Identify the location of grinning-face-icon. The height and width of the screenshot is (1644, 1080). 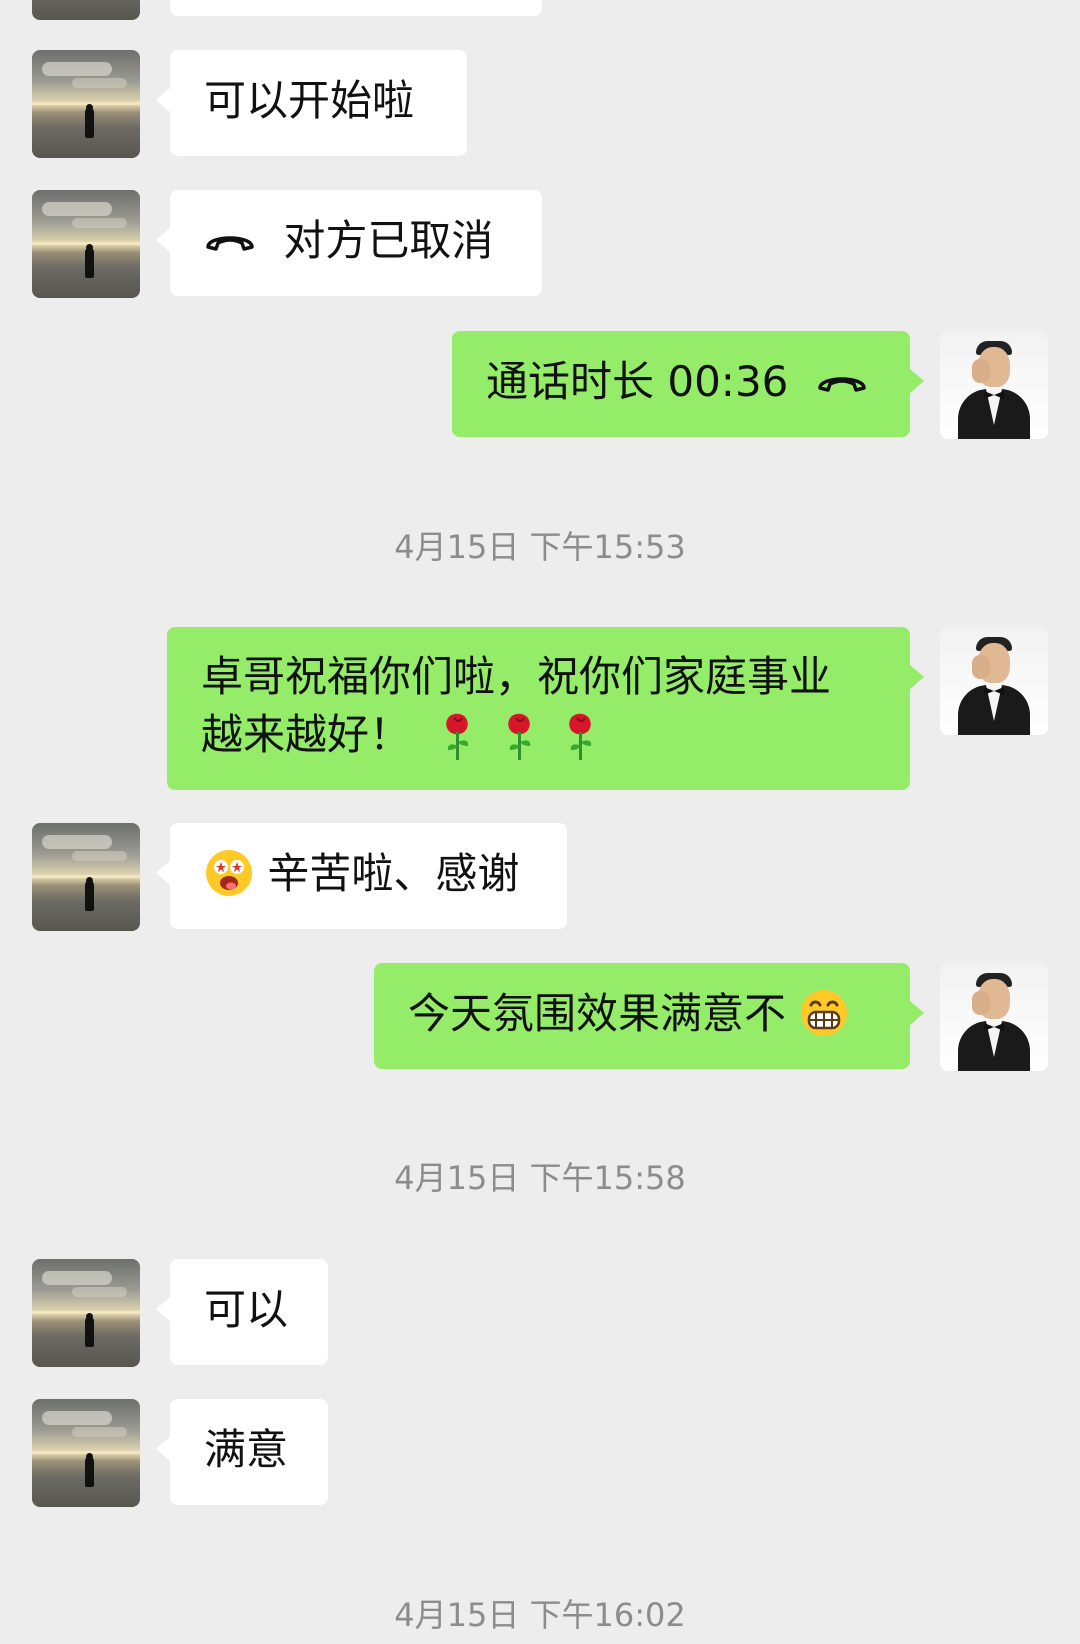
(824, 1012).